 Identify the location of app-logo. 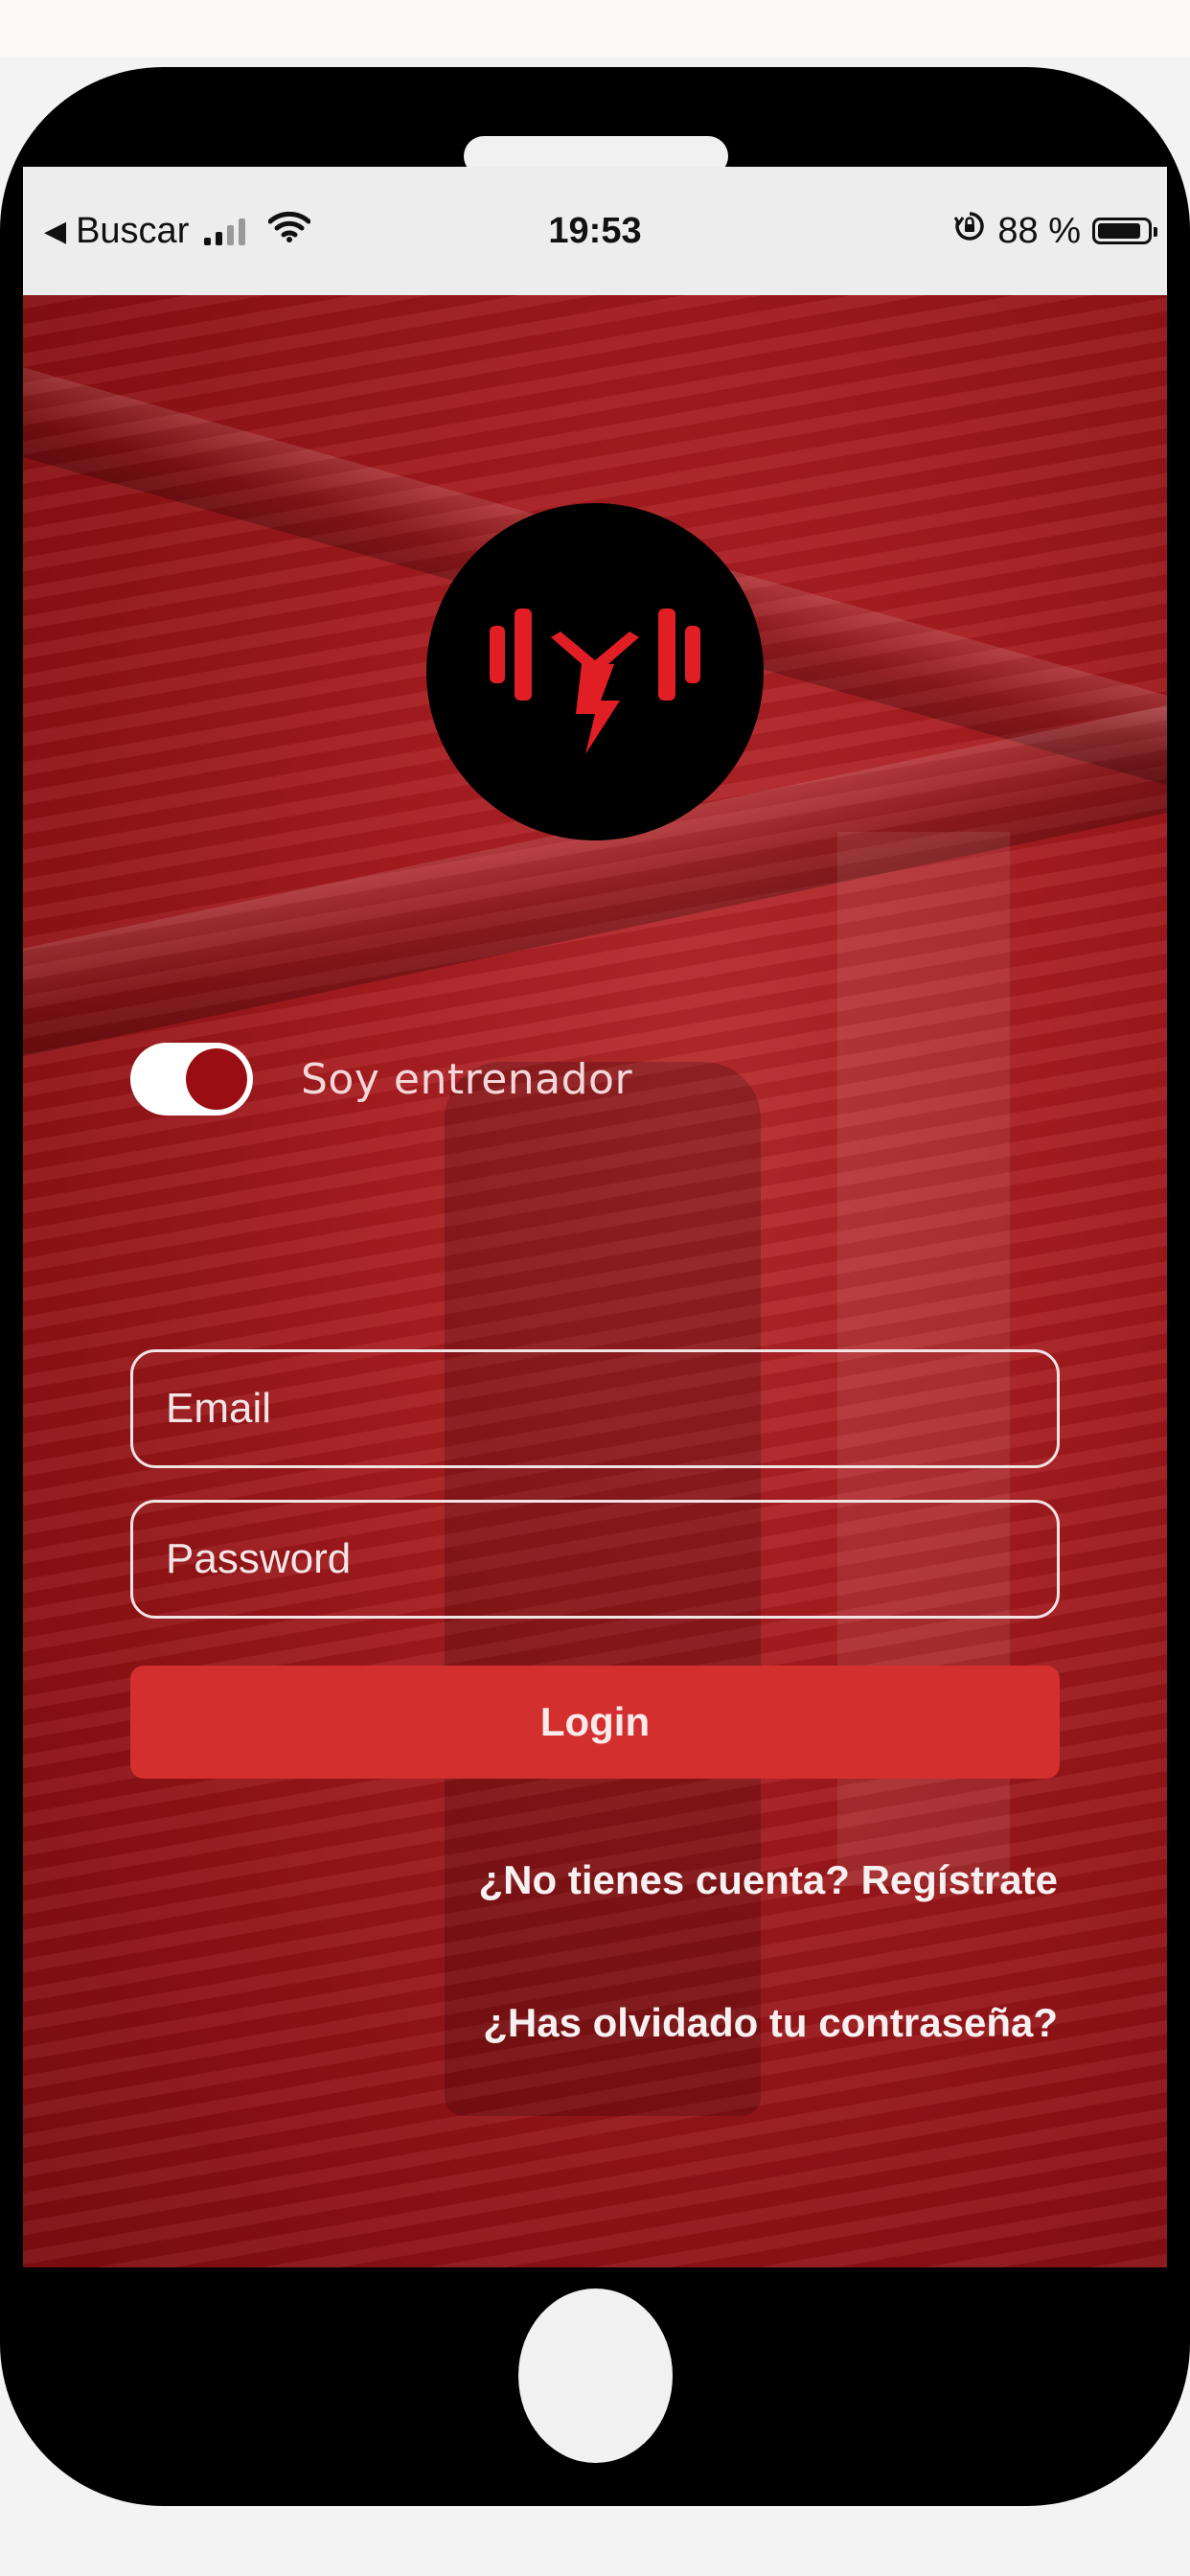
(595, 671).